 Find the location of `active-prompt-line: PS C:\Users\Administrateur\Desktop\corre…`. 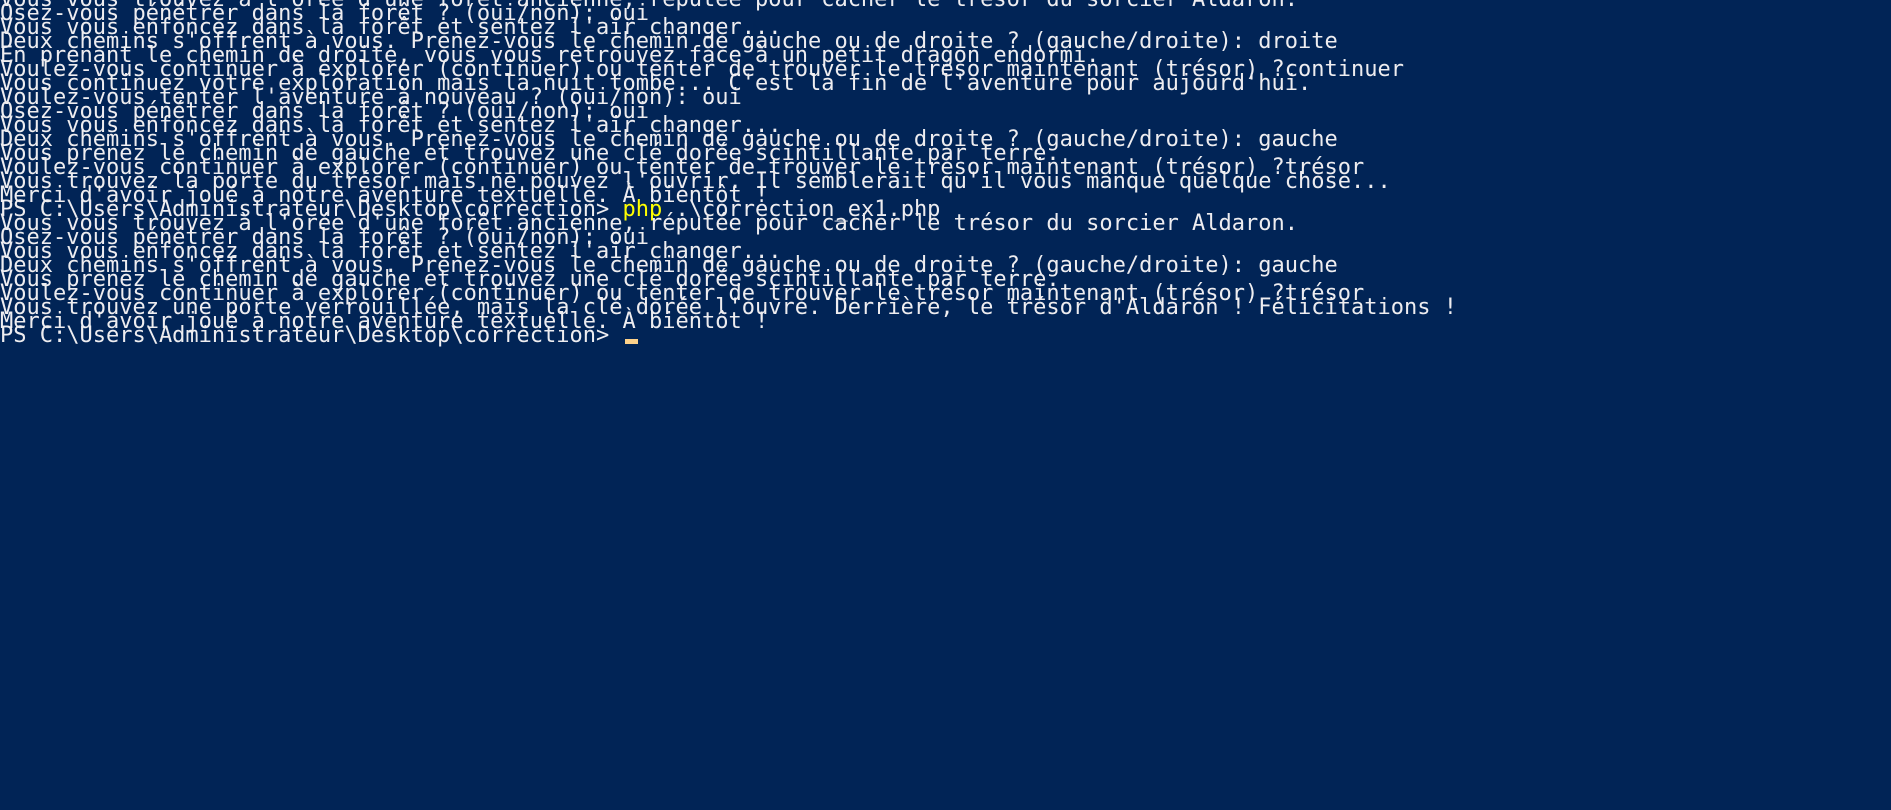

active-prompt-line: PS C:\Users\Administrateur\Desktop\corre… is located at coordinates (945, 335).